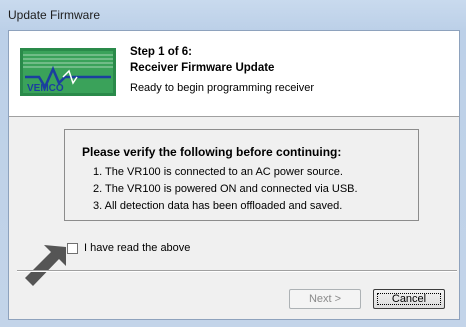 This screenshot has height=327, width=466. I want to click on step-description: Ready to begin programming receiver, so click(222, 88).